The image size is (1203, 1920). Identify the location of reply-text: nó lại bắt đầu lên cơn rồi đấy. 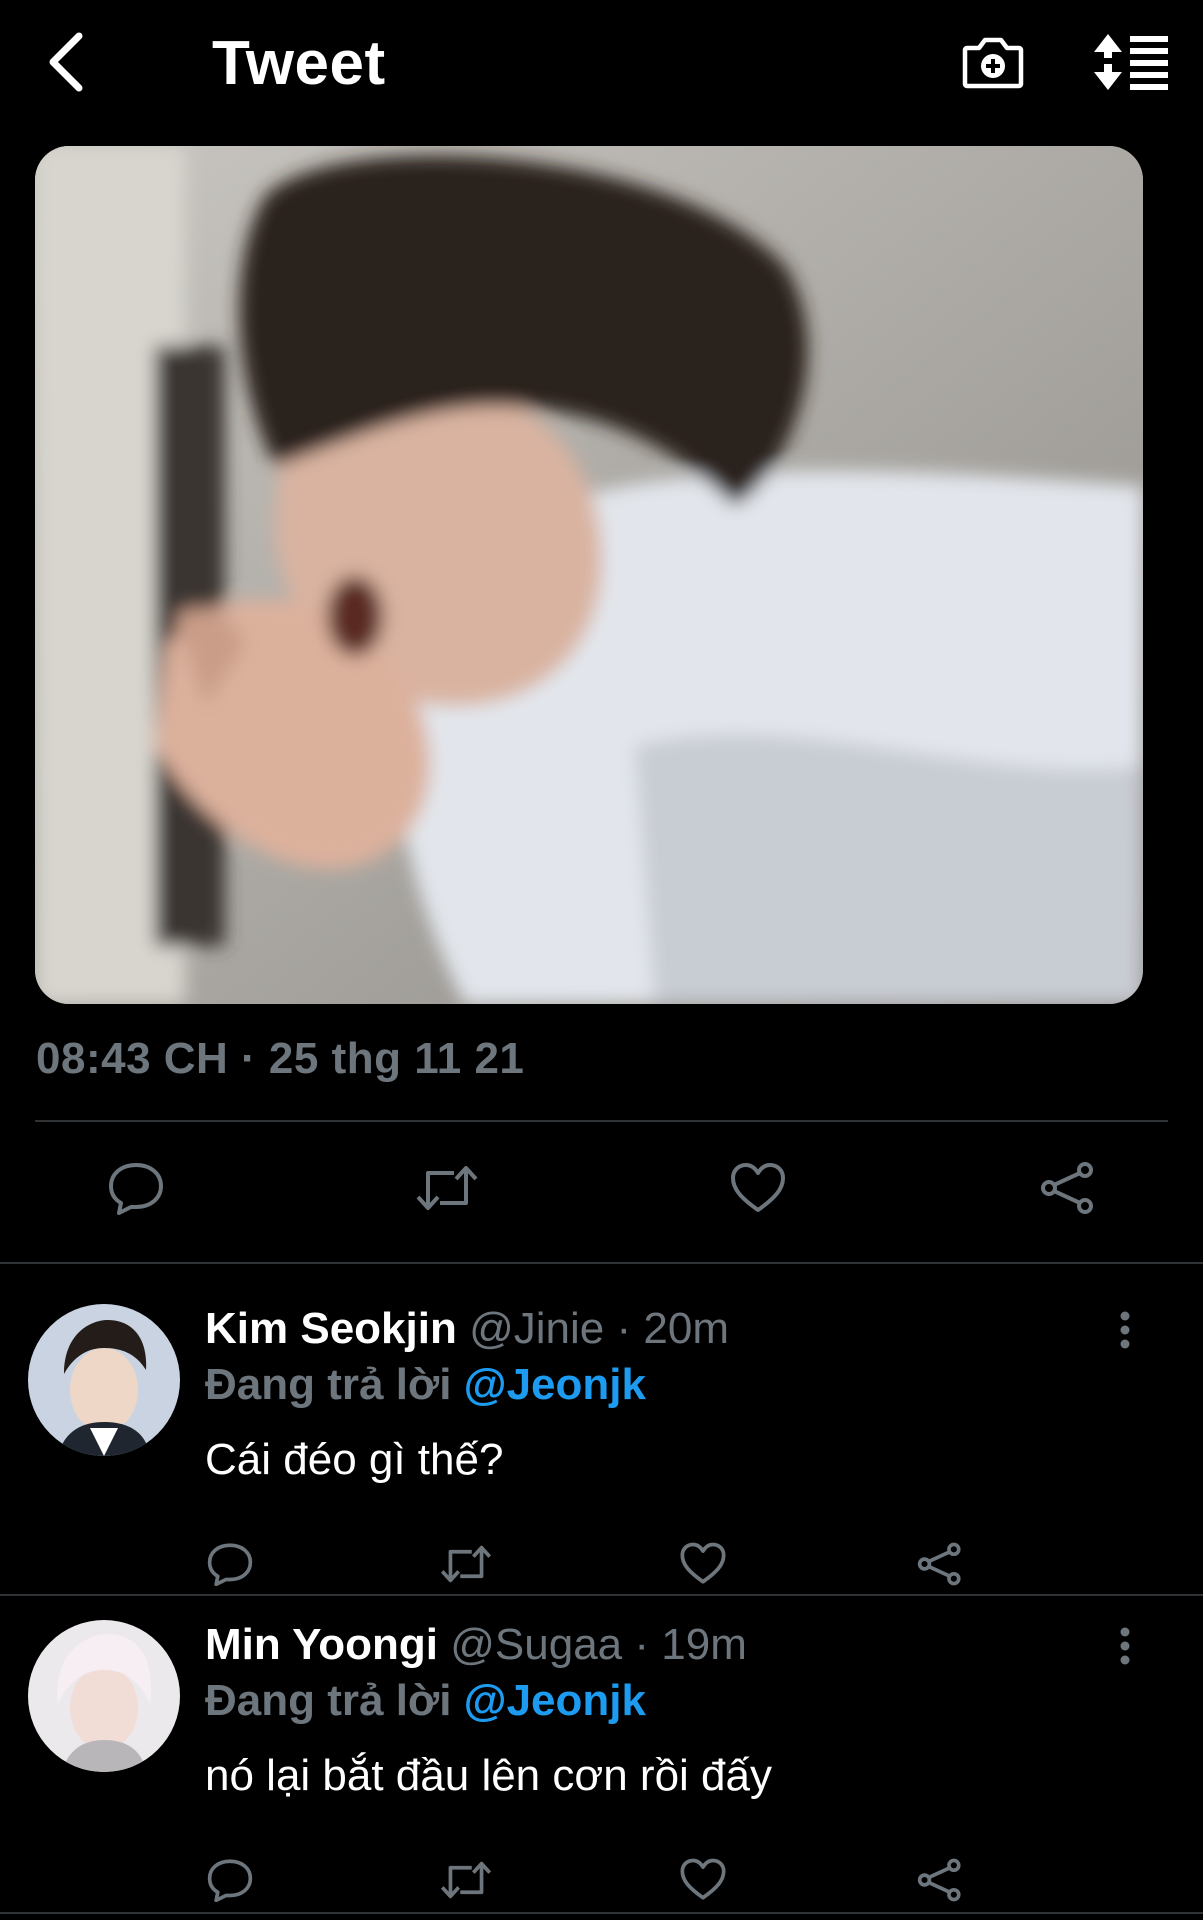
(488, 1775).